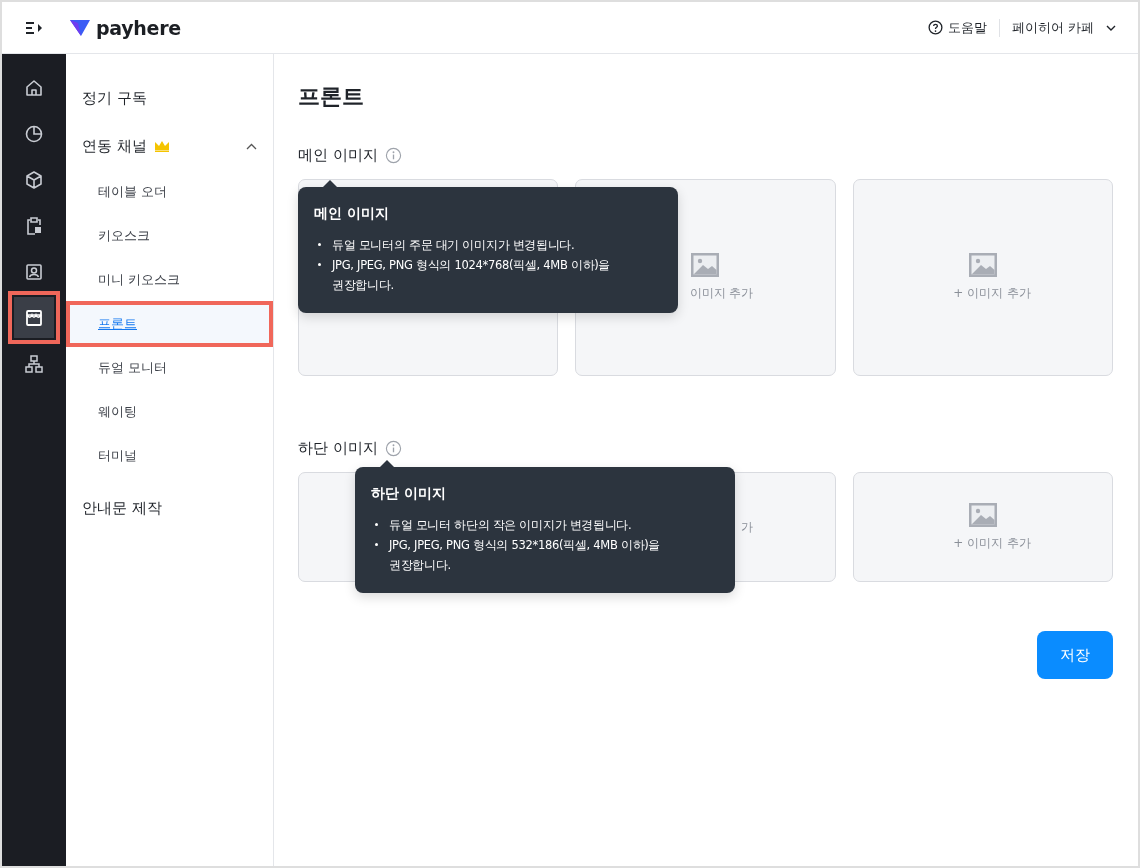 The width and height of the screenshot is (1140, 868). What do you see at coordinates (80, 27) in the screenshot?
I see `logo-icon` at bounding box center [80, 27].